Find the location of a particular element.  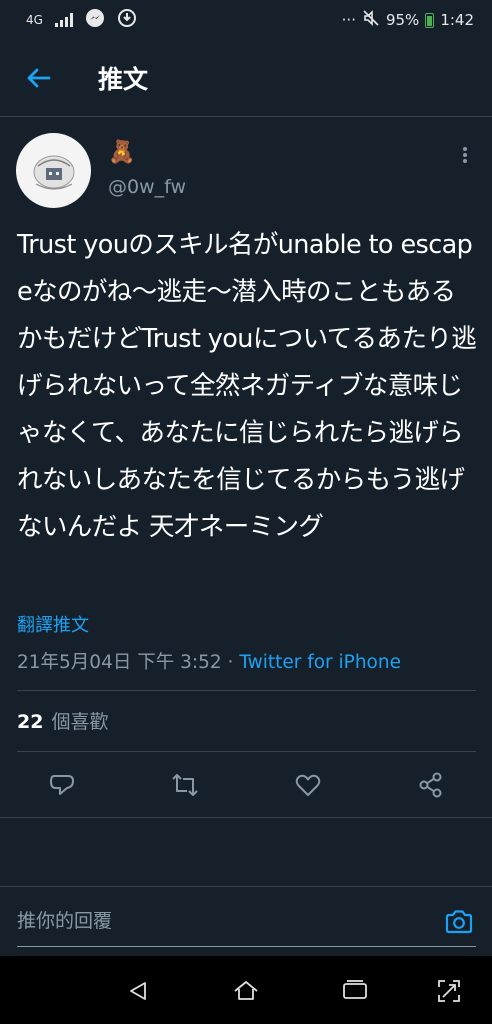

likes-stat: 22 個喜歡 is located at coordinates (62, 720).